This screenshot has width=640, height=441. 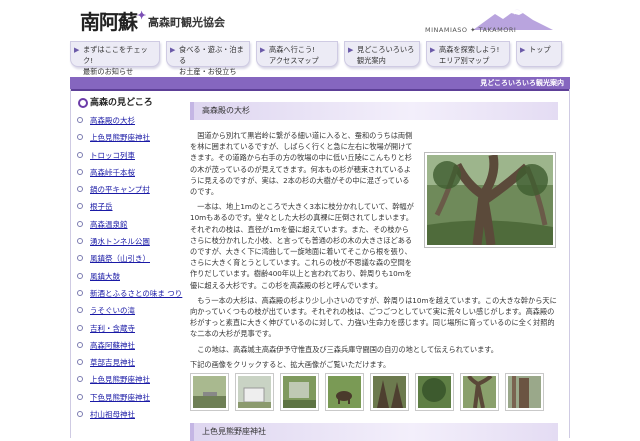 I want to click on sidebar-item-label: 湧水トンネル公園, so click(x=120, y=242).